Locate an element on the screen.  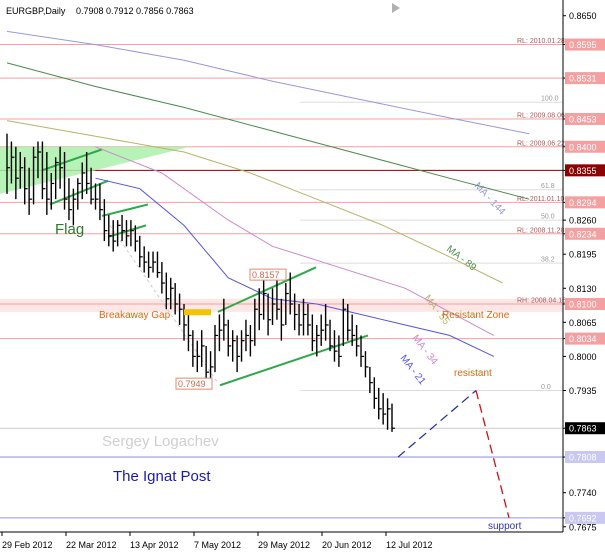
y-tick-label: 0.8453 is located at coordinates (583, 119).